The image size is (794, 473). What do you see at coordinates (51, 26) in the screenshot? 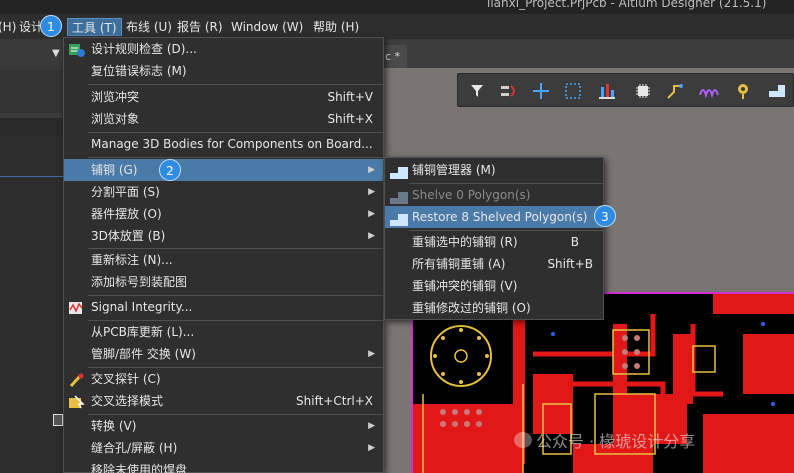
I see `step-badge-1: 1` at bounding box center [51, 26].